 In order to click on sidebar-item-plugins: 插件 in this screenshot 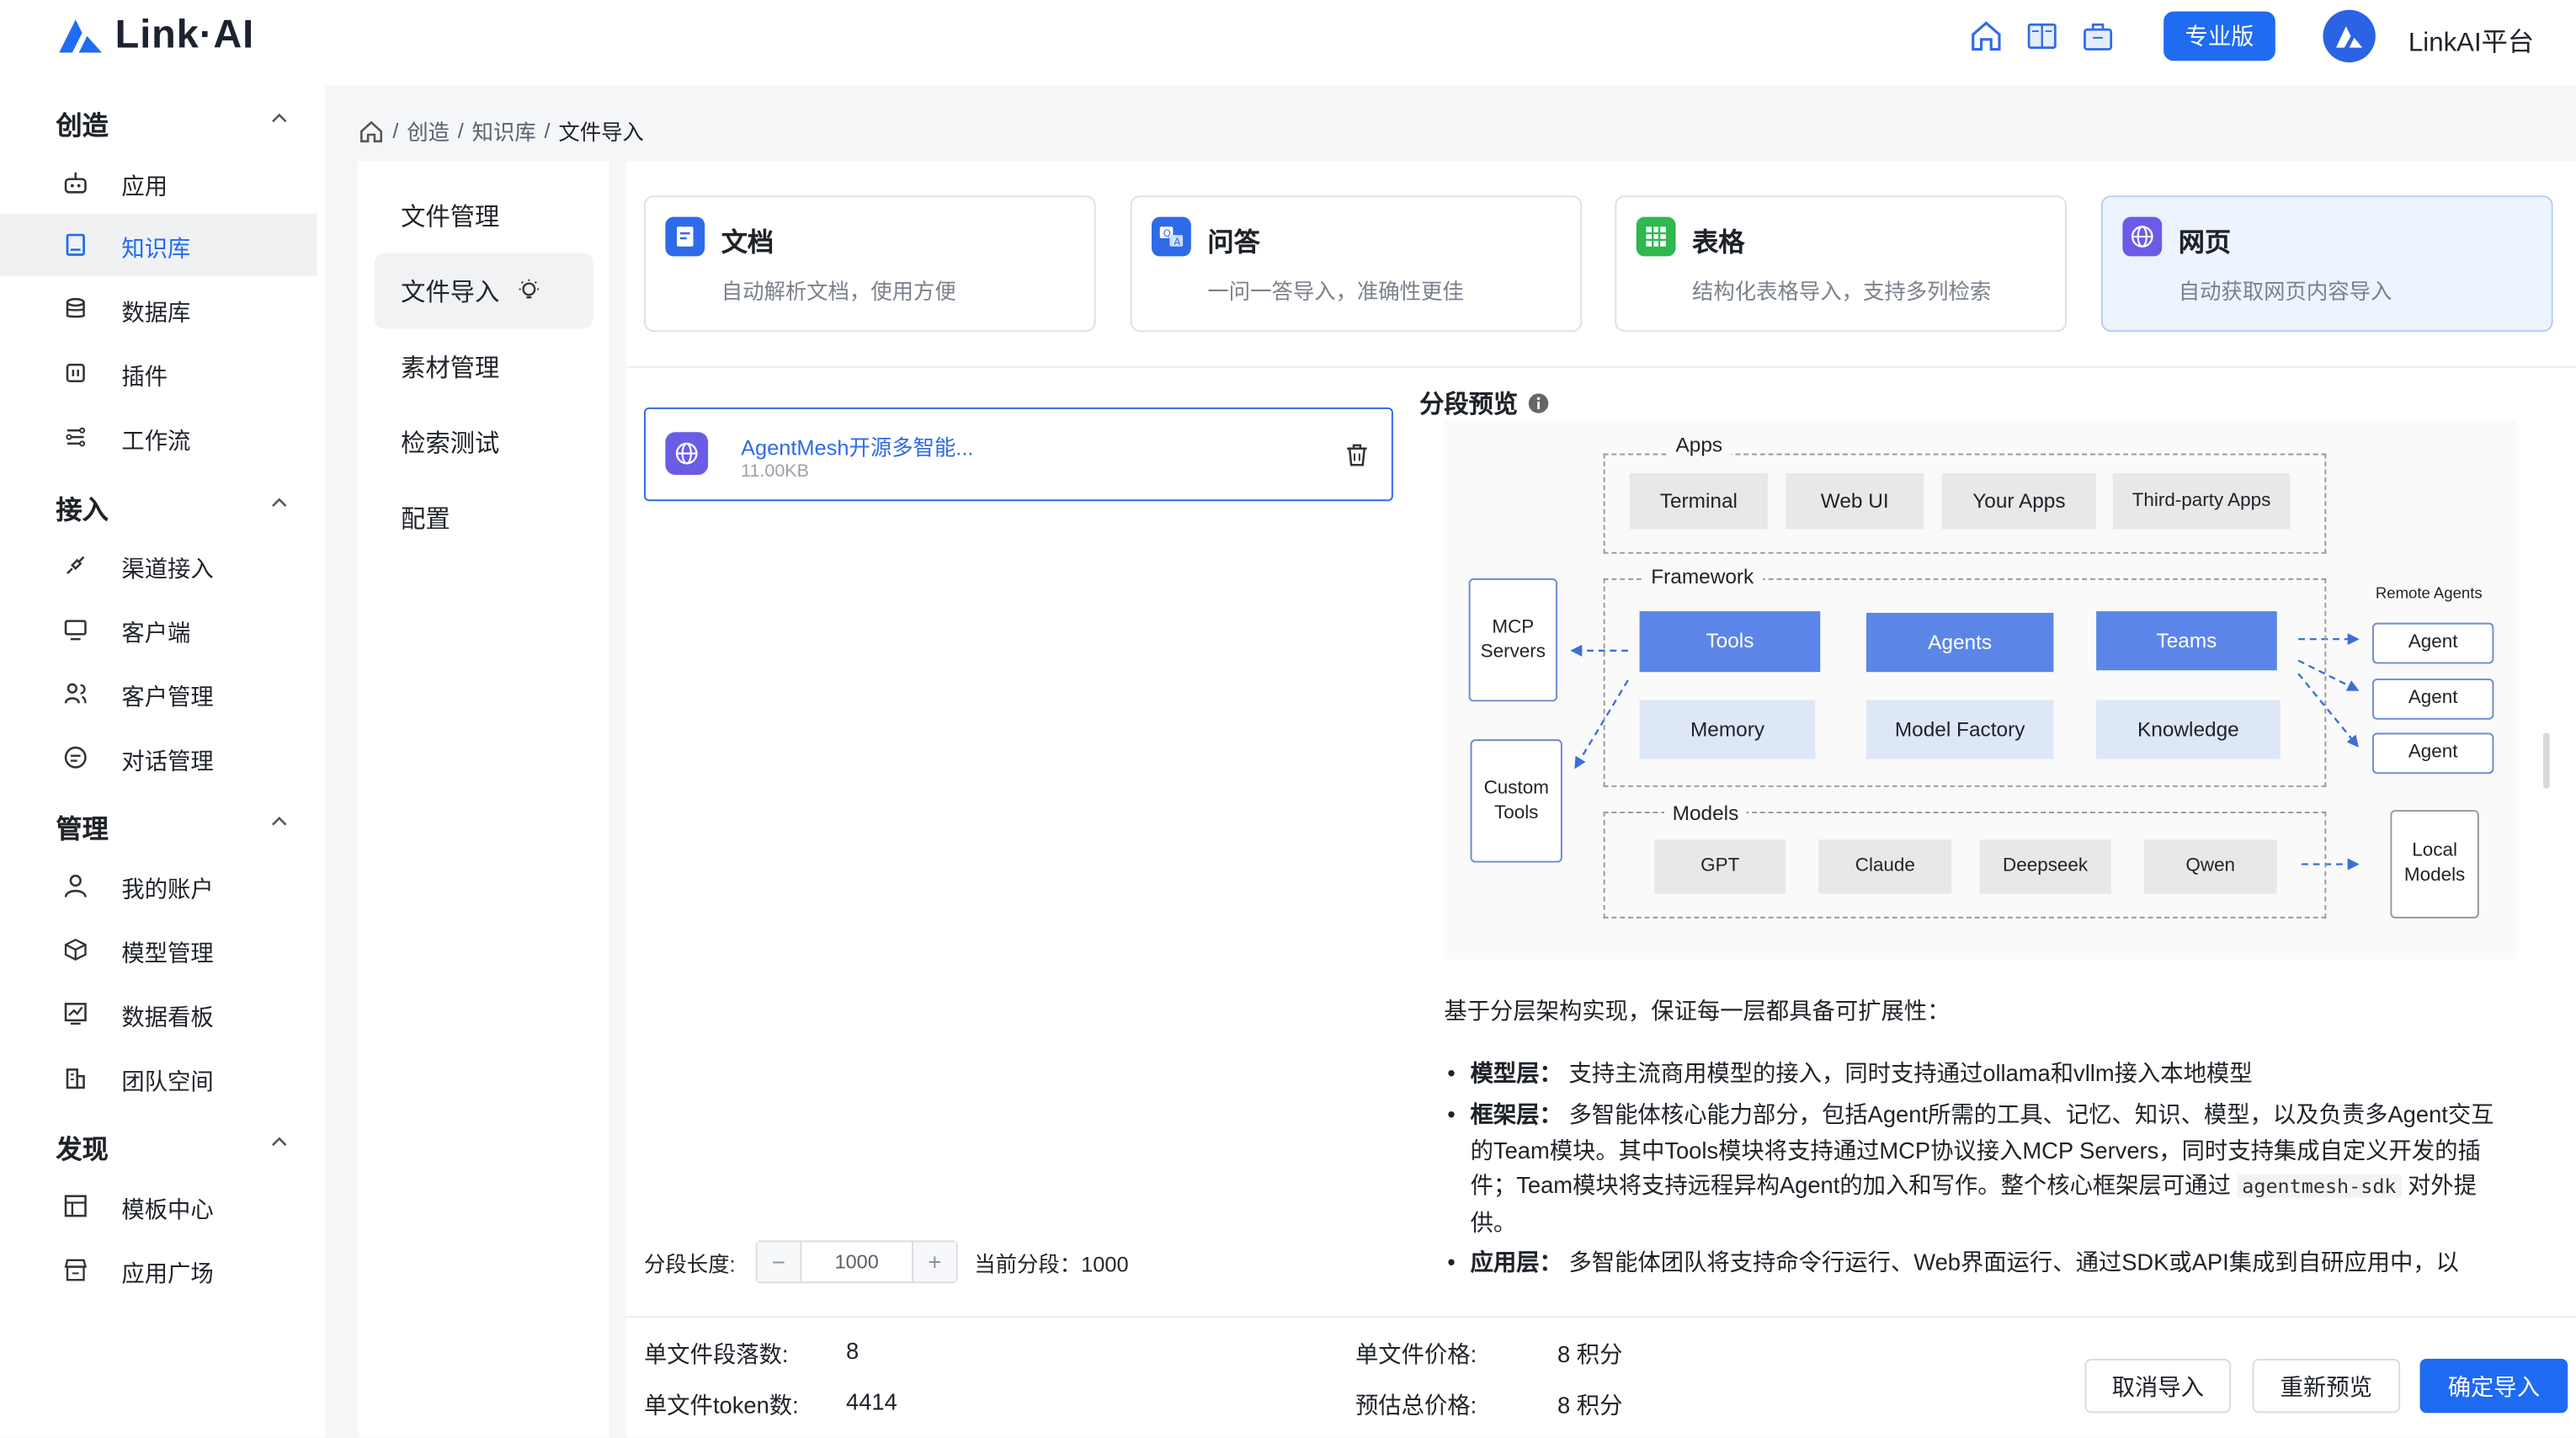, I will do `click(159, 373)`.